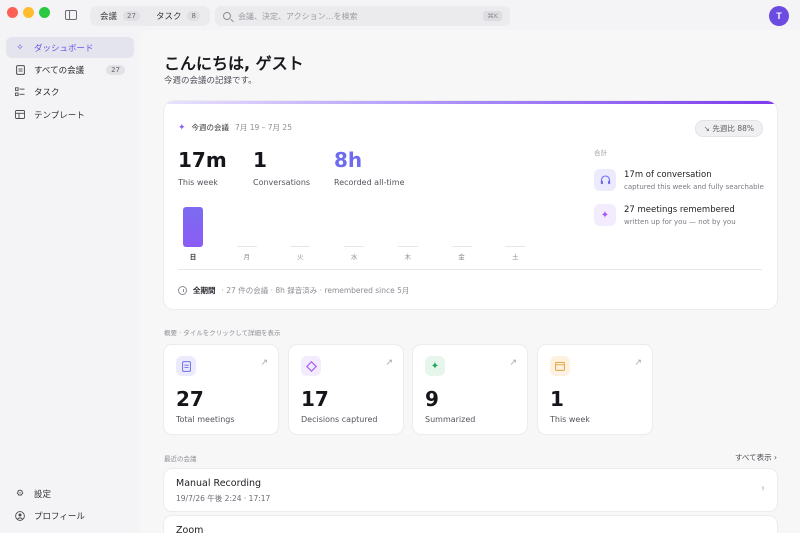 The height and width of the screenshot is (533, 800). What do you see at coordinates (462, 231) in the screenshot?
I see `day-column: 金` at bounding box center [462, 231].